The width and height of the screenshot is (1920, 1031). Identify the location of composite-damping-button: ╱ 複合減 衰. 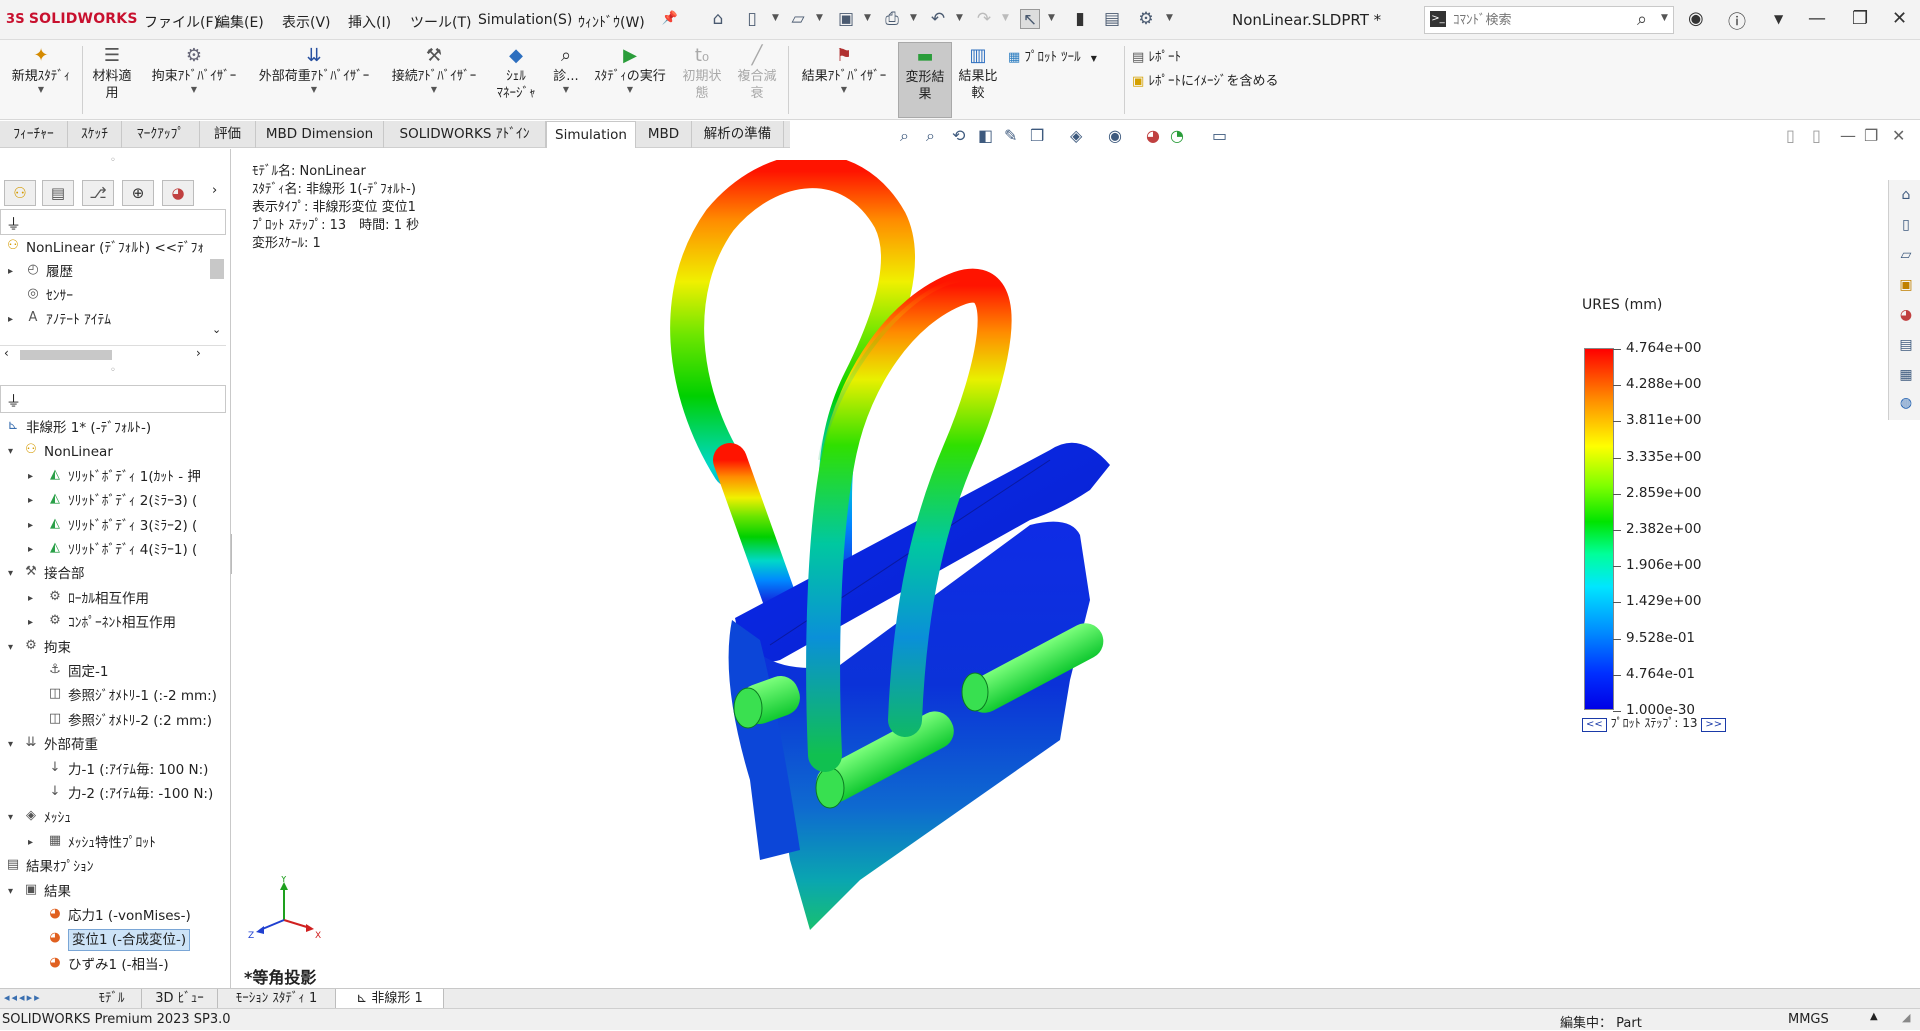
(757, 72).